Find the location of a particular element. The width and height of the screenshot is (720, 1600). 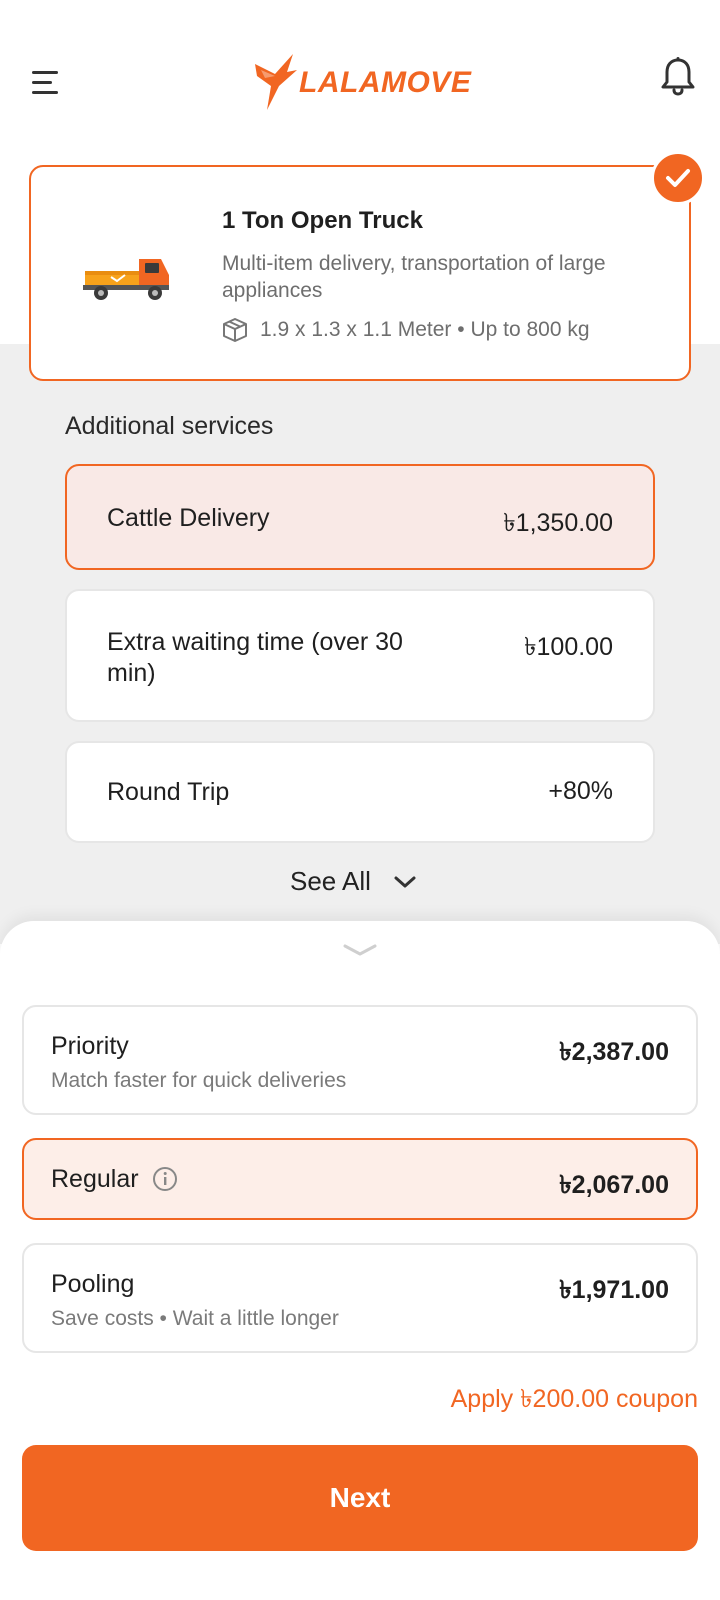

service-extra-waiting-time: Extra waiting time (over 30 min) ৳100.00 is located at coordinates (360, 655).